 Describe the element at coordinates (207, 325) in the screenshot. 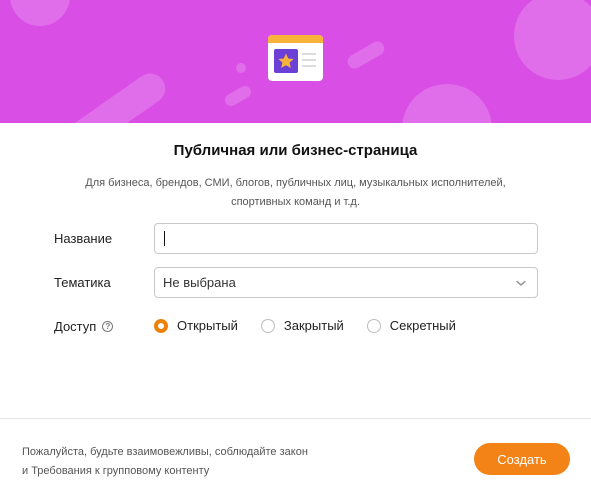

I see `radio-label: Открытый` at that location.